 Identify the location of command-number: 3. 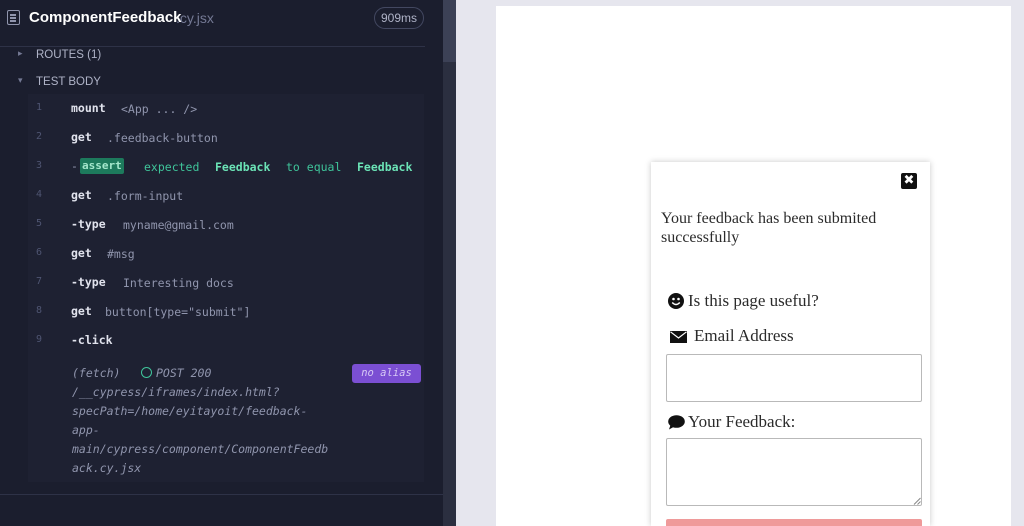
(39, 165).